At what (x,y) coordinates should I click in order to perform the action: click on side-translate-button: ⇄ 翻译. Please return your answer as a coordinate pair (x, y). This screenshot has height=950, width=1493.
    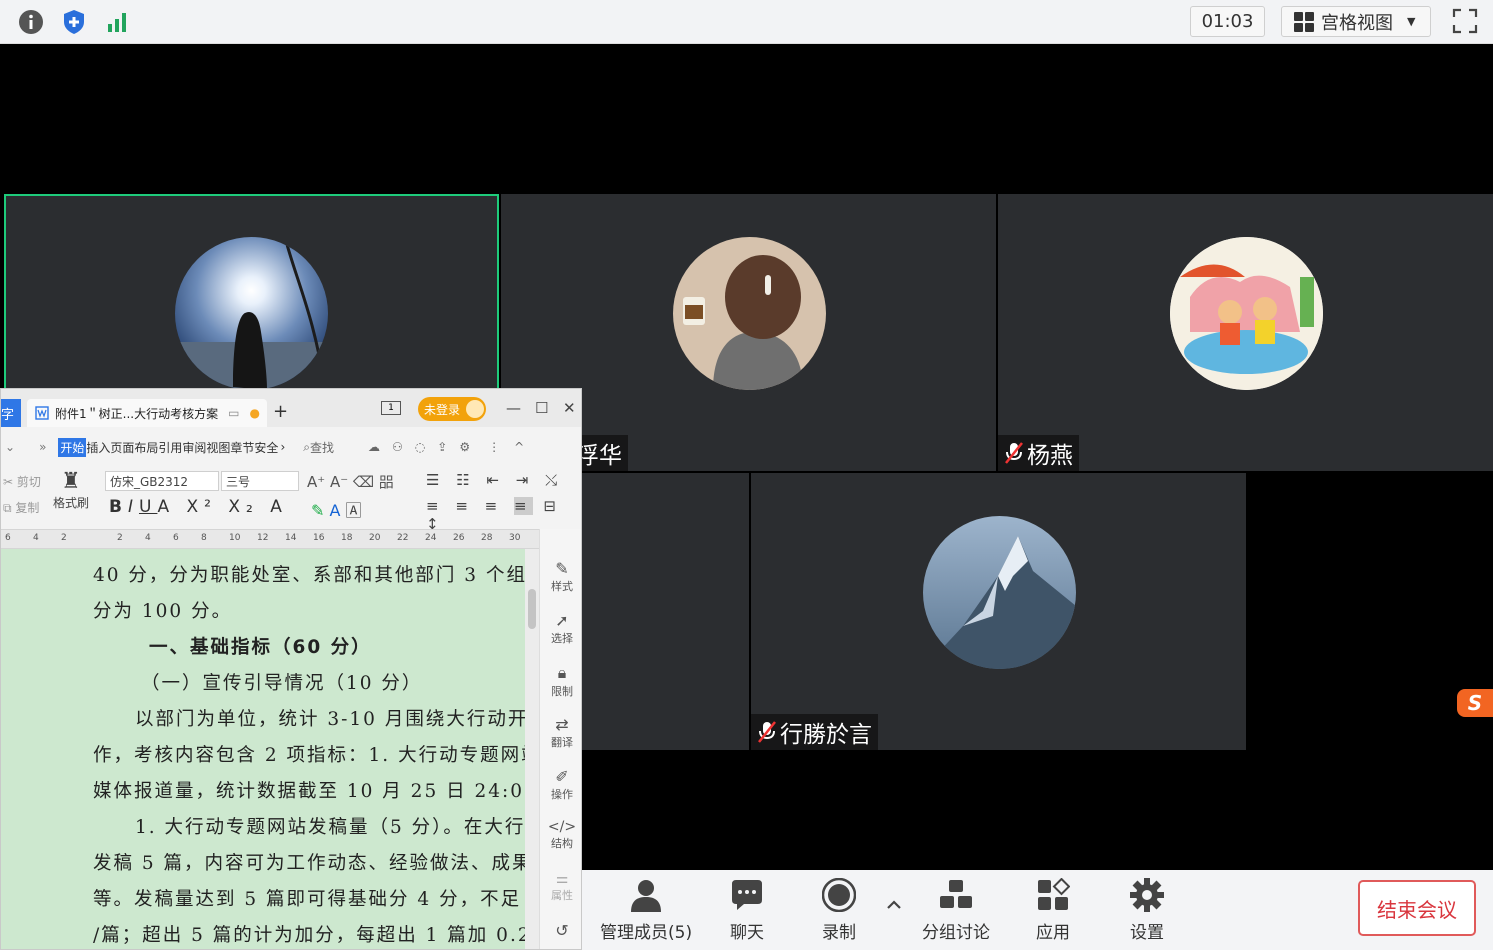
    Looking at the image, I should click on (560, 732).